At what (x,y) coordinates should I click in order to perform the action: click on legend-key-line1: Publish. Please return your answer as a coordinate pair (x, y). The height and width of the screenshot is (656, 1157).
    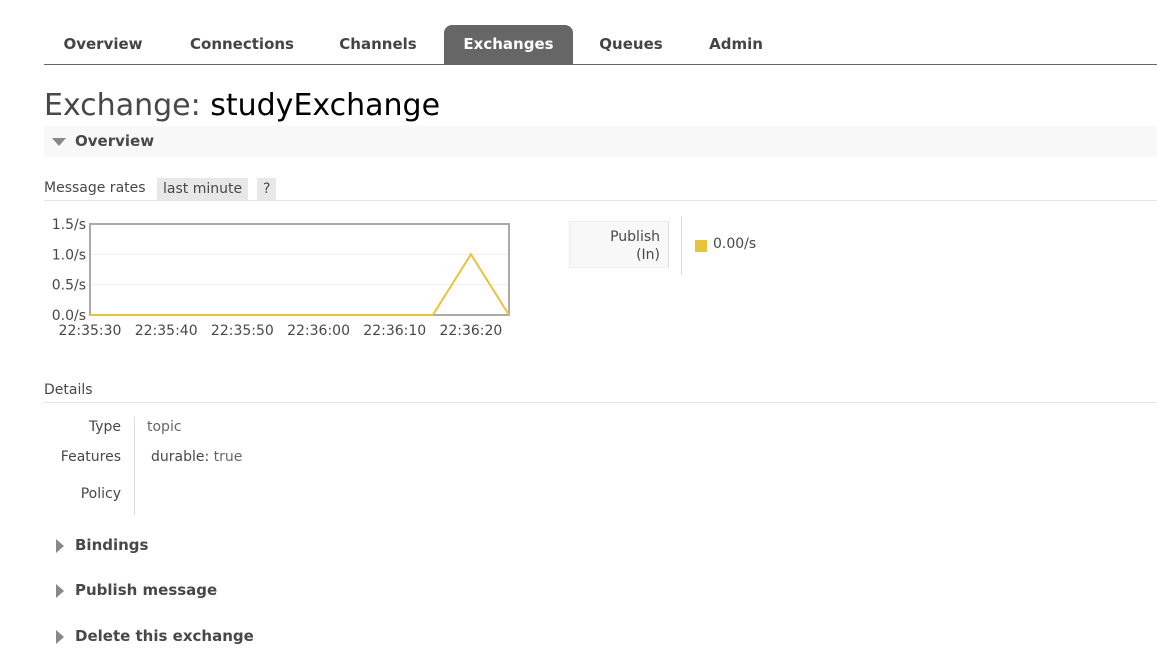
    Looking at the image, I should click on (635, 237).